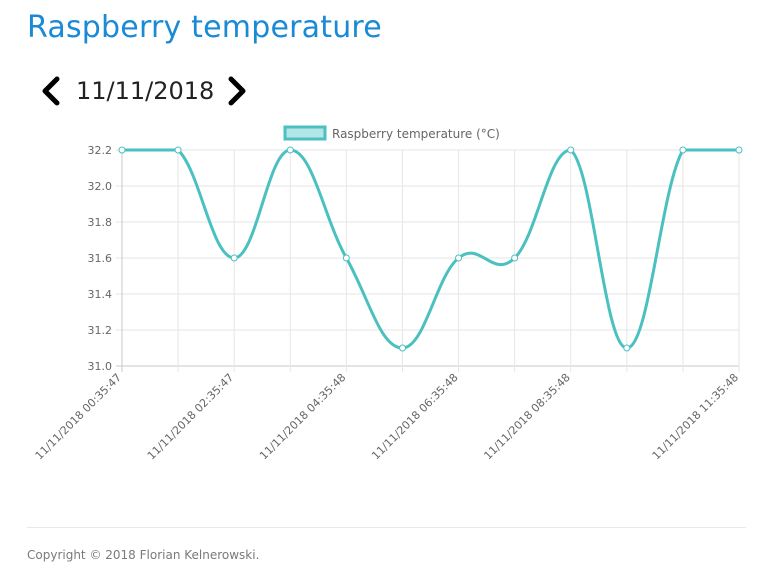  I want to click on chevron-left-icon, so click(51, 91).